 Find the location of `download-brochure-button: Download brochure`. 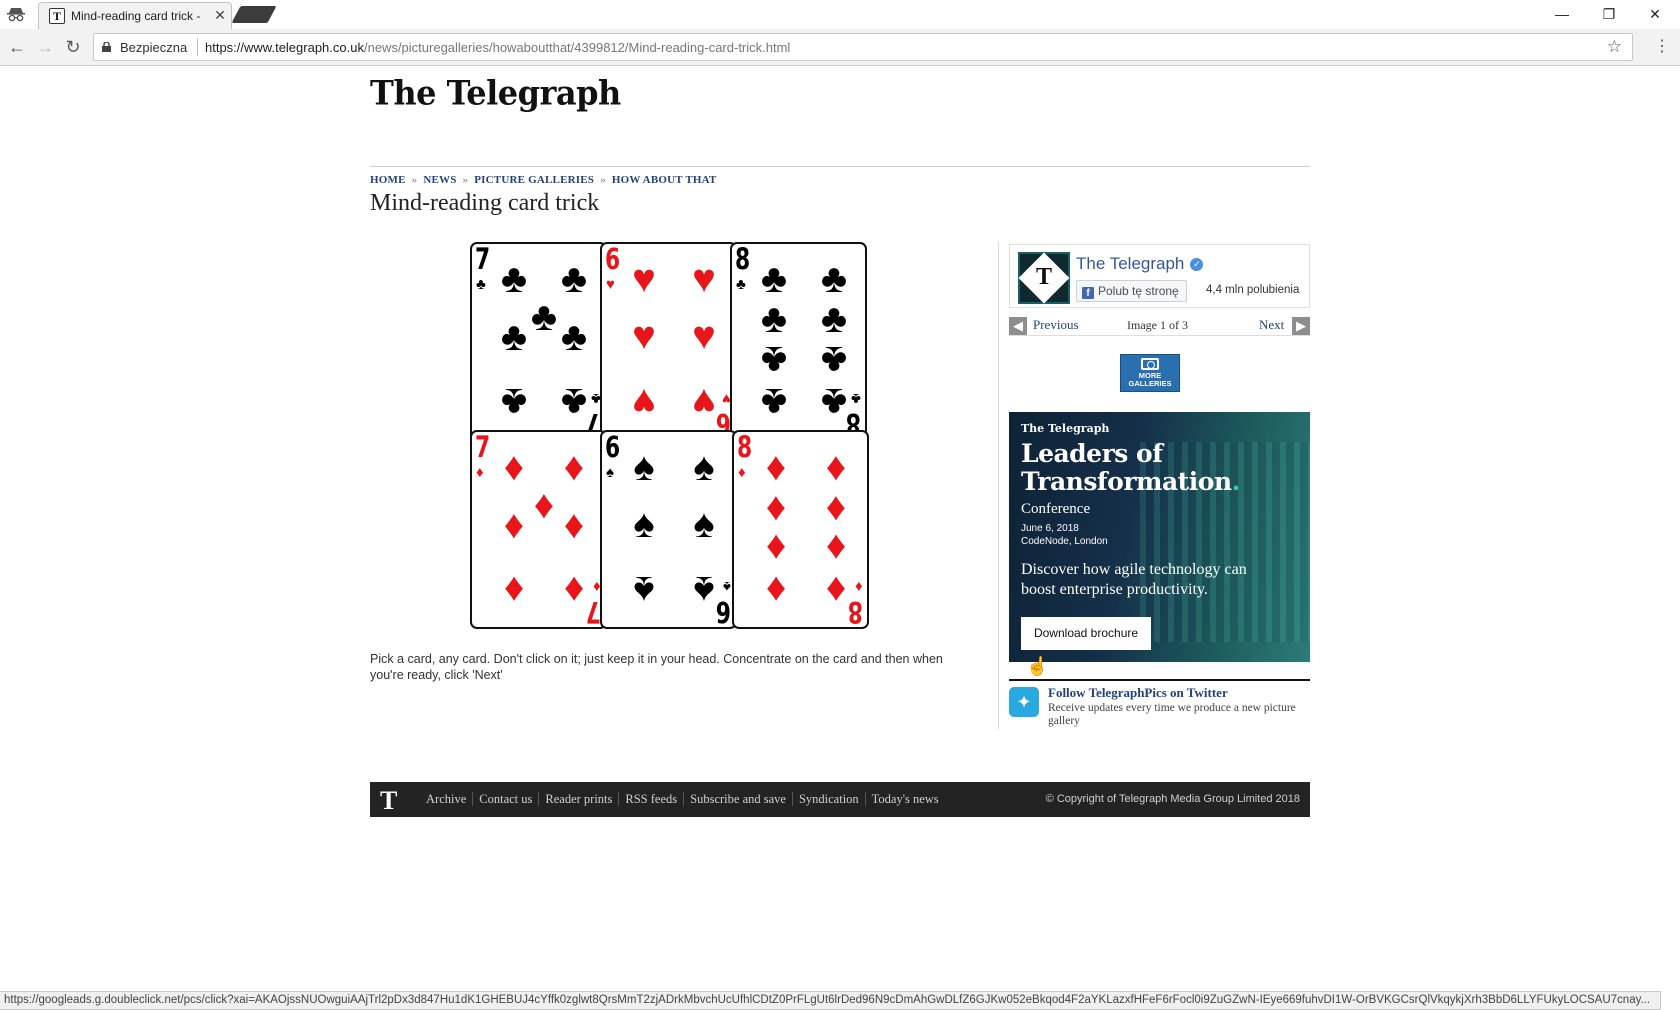

download-brochure-button: Download brochure is located at coordinates (1086, 633).